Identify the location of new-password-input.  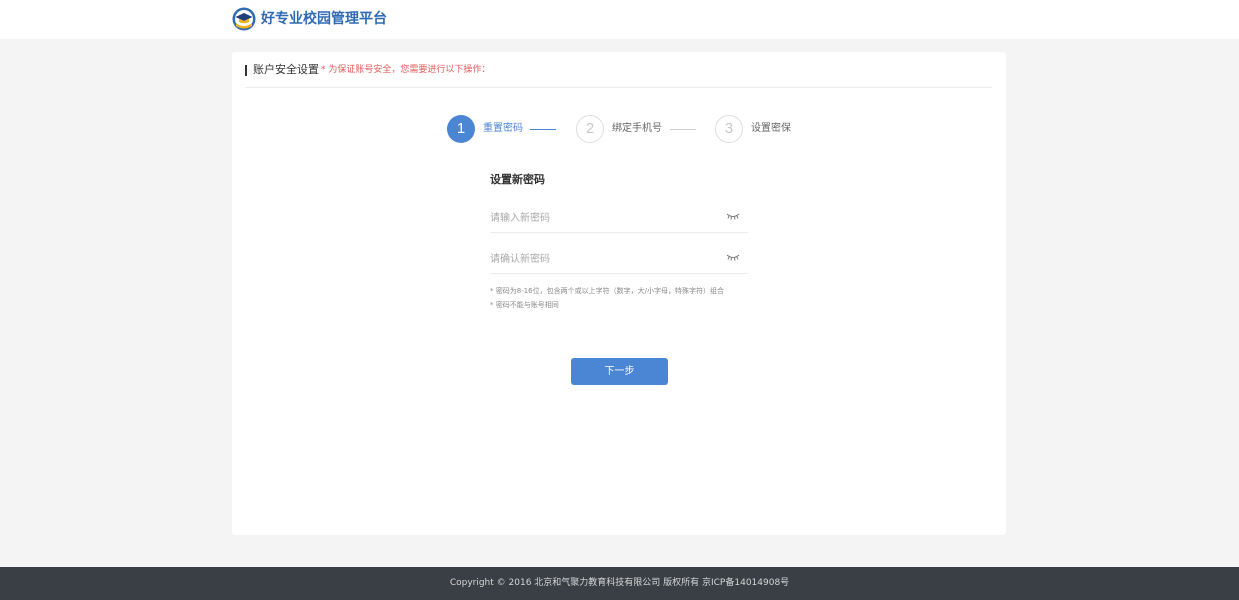
(600, 218).